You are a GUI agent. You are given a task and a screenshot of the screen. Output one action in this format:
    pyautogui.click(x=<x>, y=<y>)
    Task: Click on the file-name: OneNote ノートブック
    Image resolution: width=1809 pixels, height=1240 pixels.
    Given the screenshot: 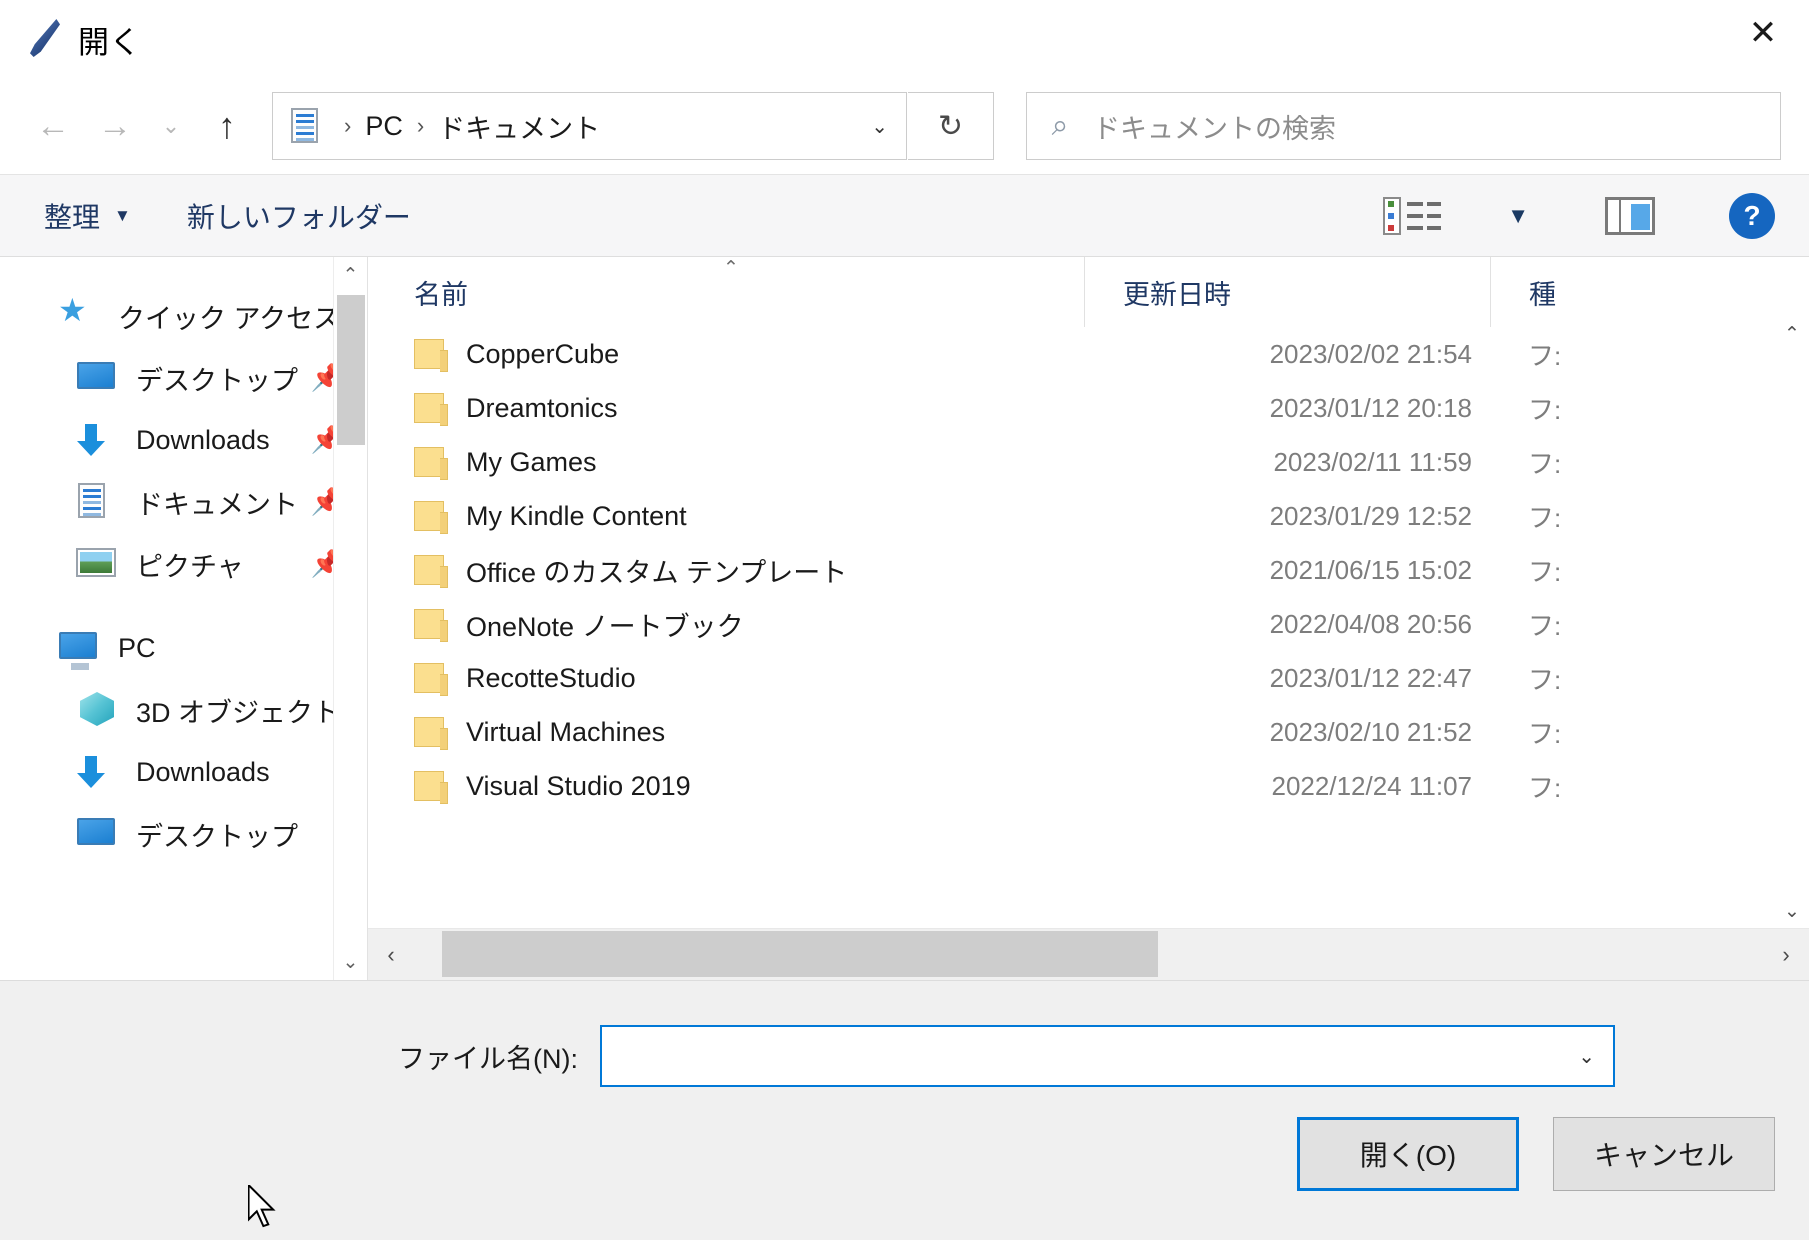 What is the action you would take?
    pyautogui.click(x=605, y=626)
    